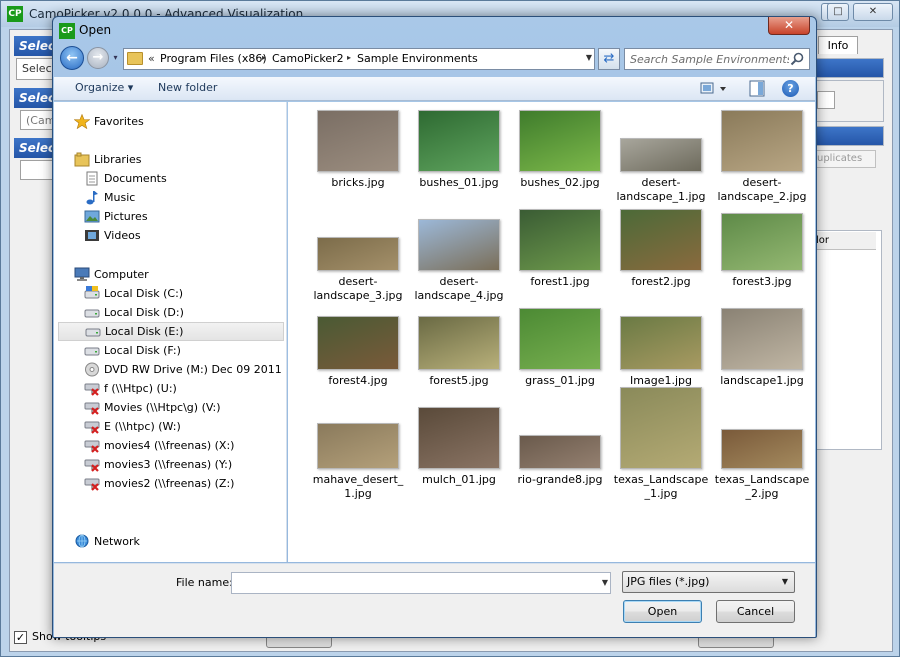  Describe the element at coordinates (417, 58) in the screenshot. I see `breadcrumb-sample-environments: Sample Environments` at that location.